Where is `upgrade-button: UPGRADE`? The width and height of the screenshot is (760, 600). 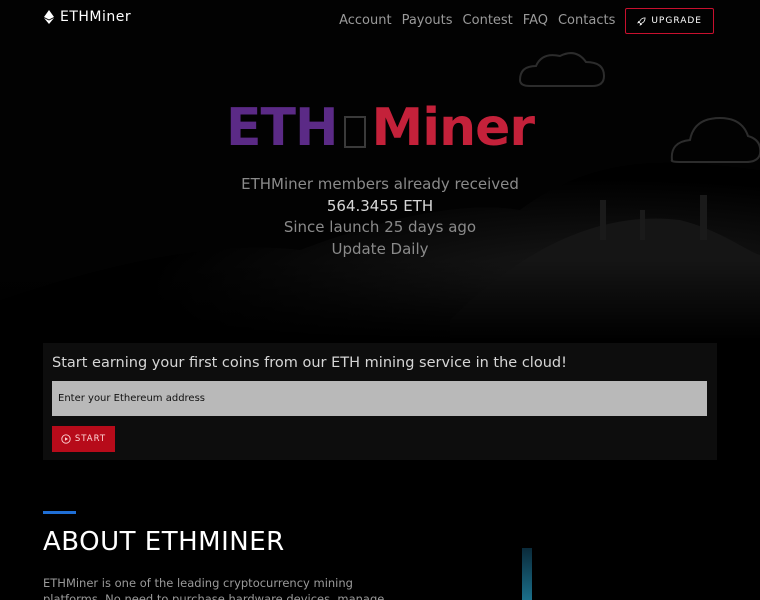 upgrade-button: UPGRADE is located at coordinates (669, 21).